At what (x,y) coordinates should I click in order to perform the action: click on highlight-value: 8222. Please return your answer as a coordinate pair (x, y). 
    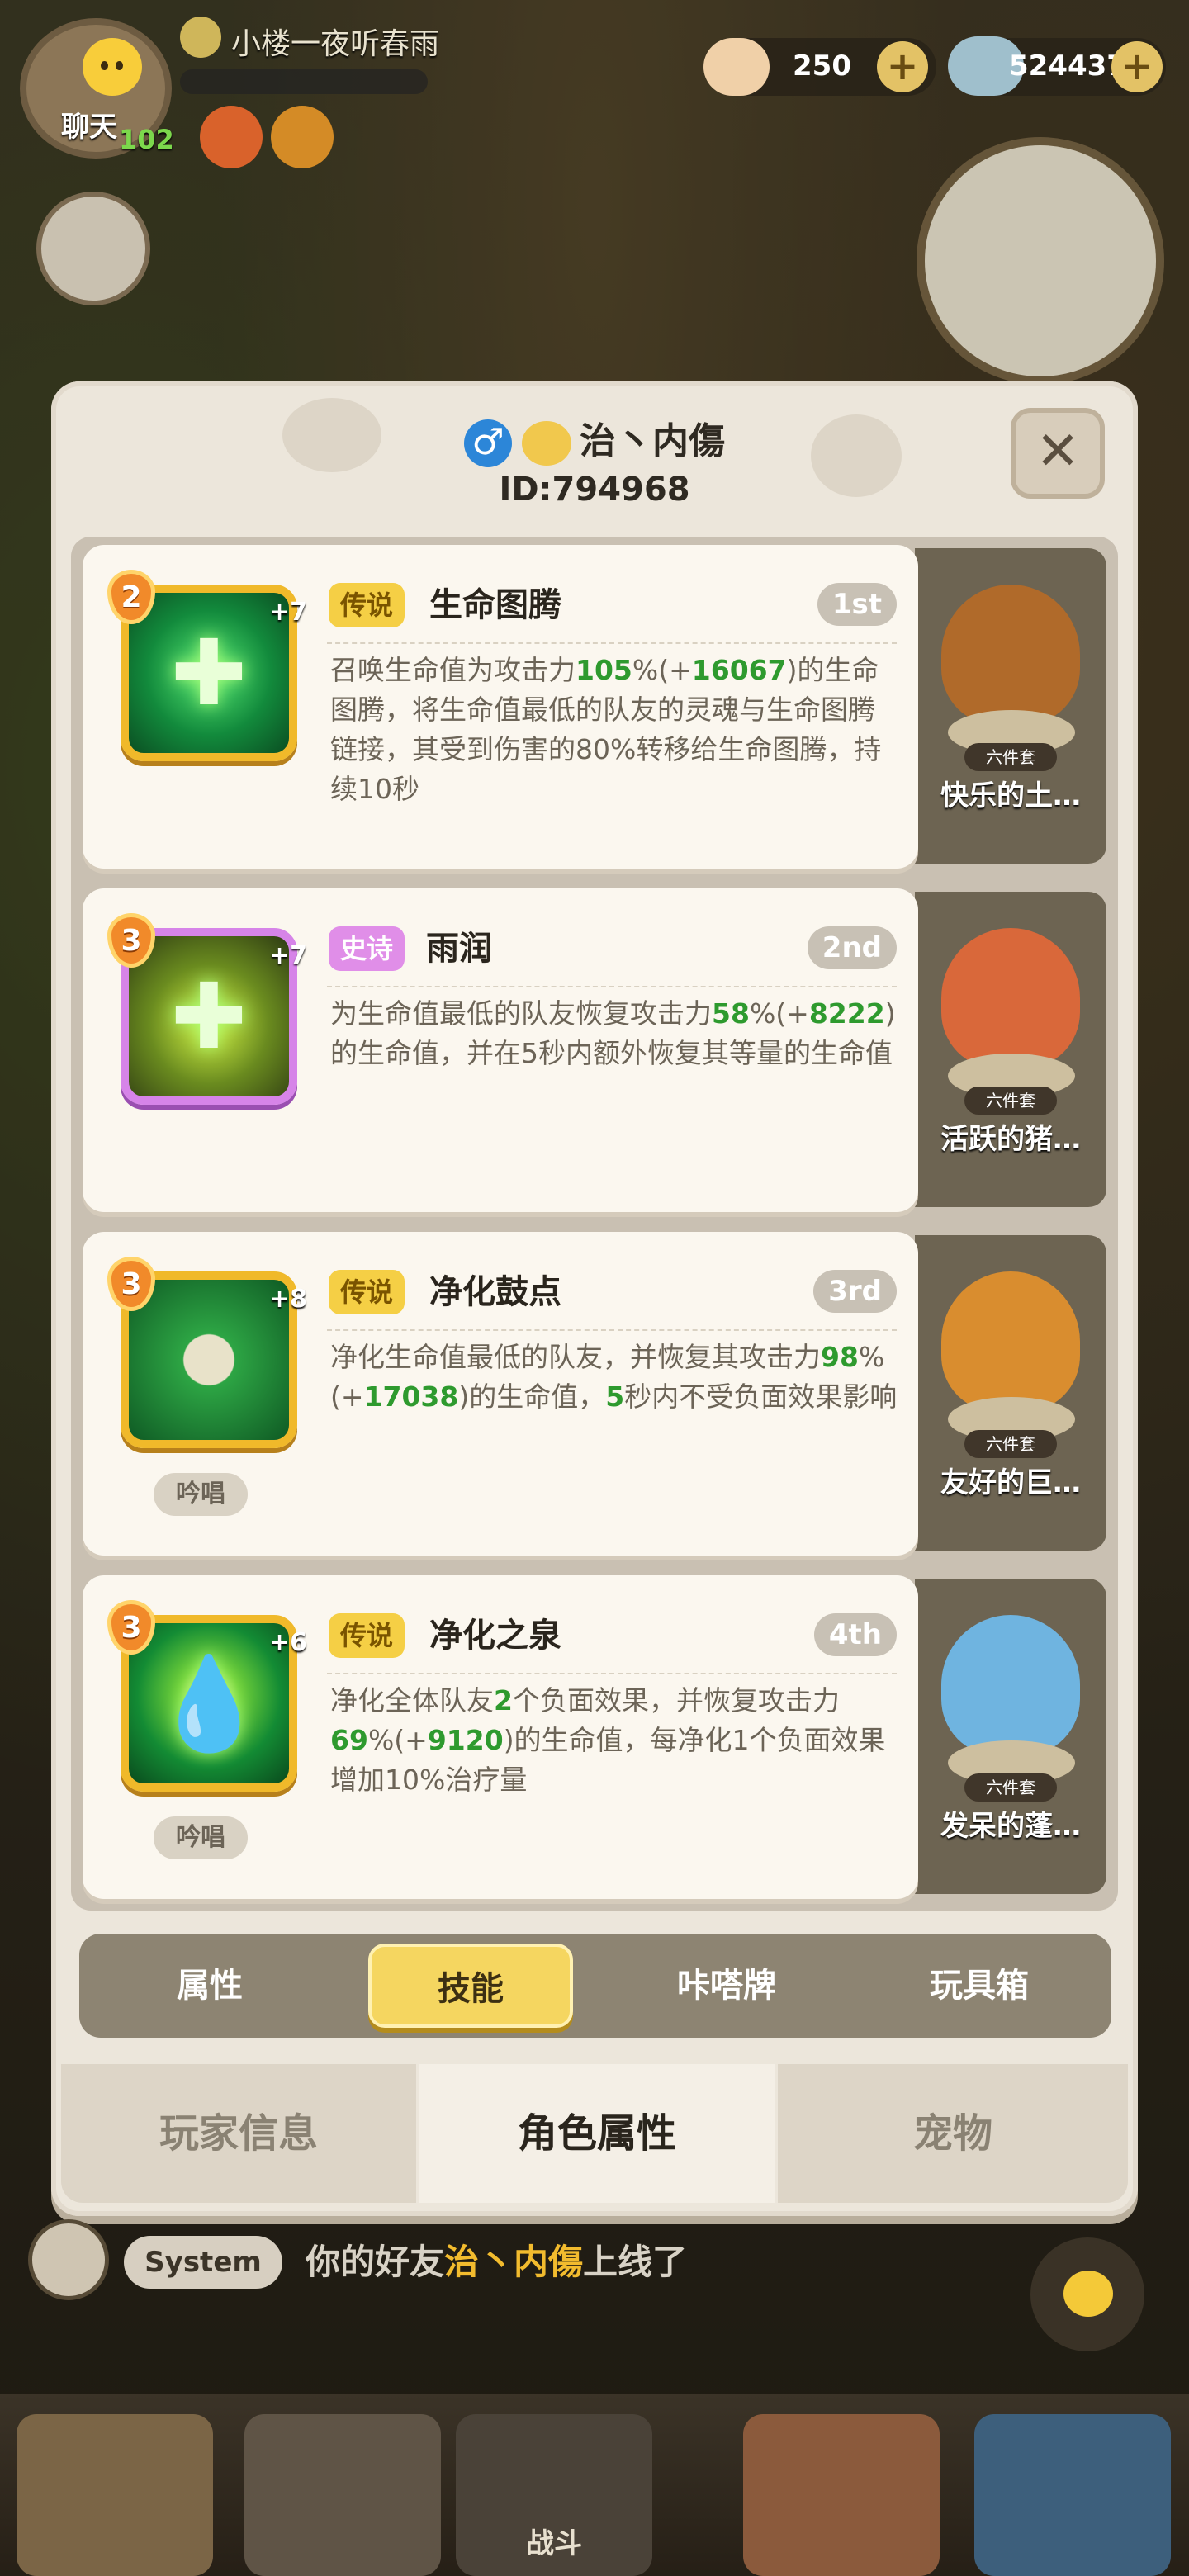
    Looking at the image, I should click on (846, 1013).